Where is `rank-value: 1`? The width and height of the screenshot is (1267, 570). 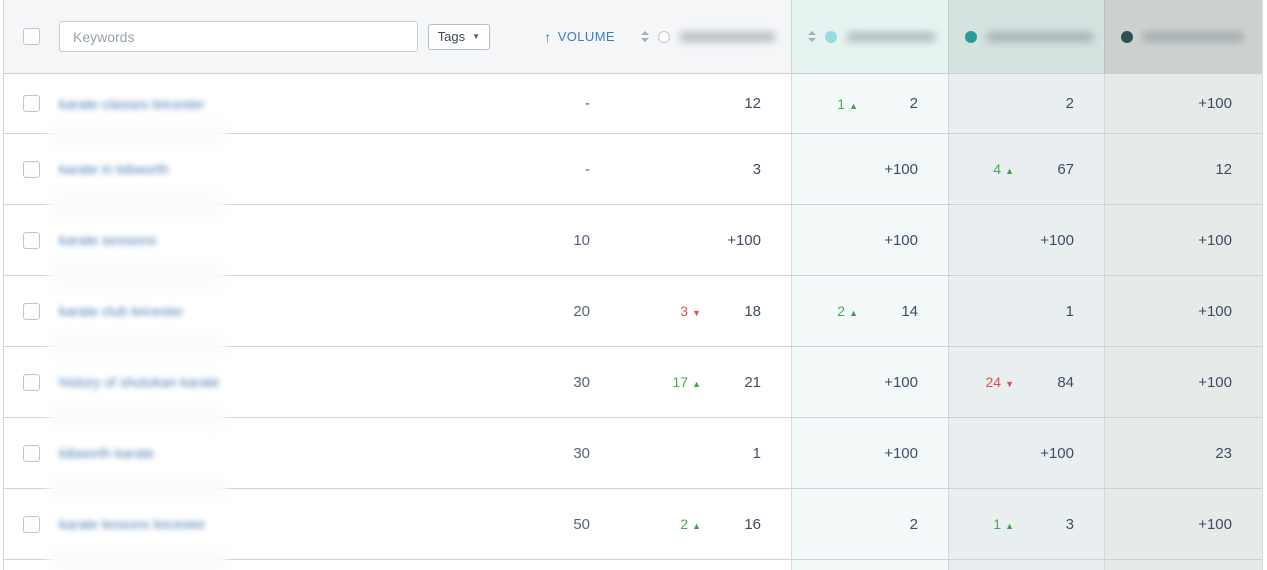 rank-value: 1 is located at coordinates (1069, 311).